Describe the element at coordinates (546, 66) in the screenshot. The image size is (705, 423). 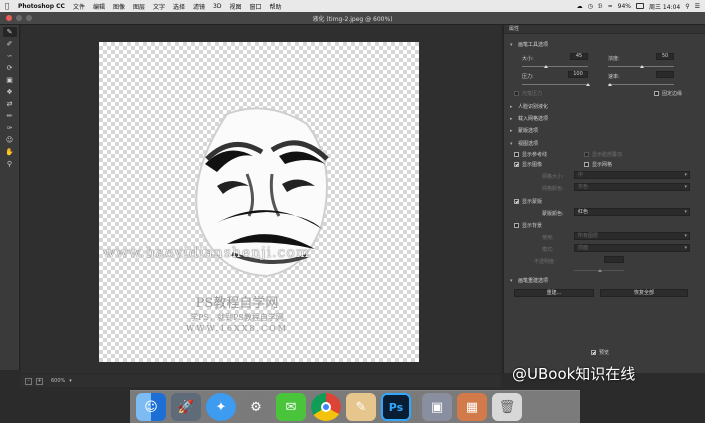
I see `size-slider-knob` at that location.